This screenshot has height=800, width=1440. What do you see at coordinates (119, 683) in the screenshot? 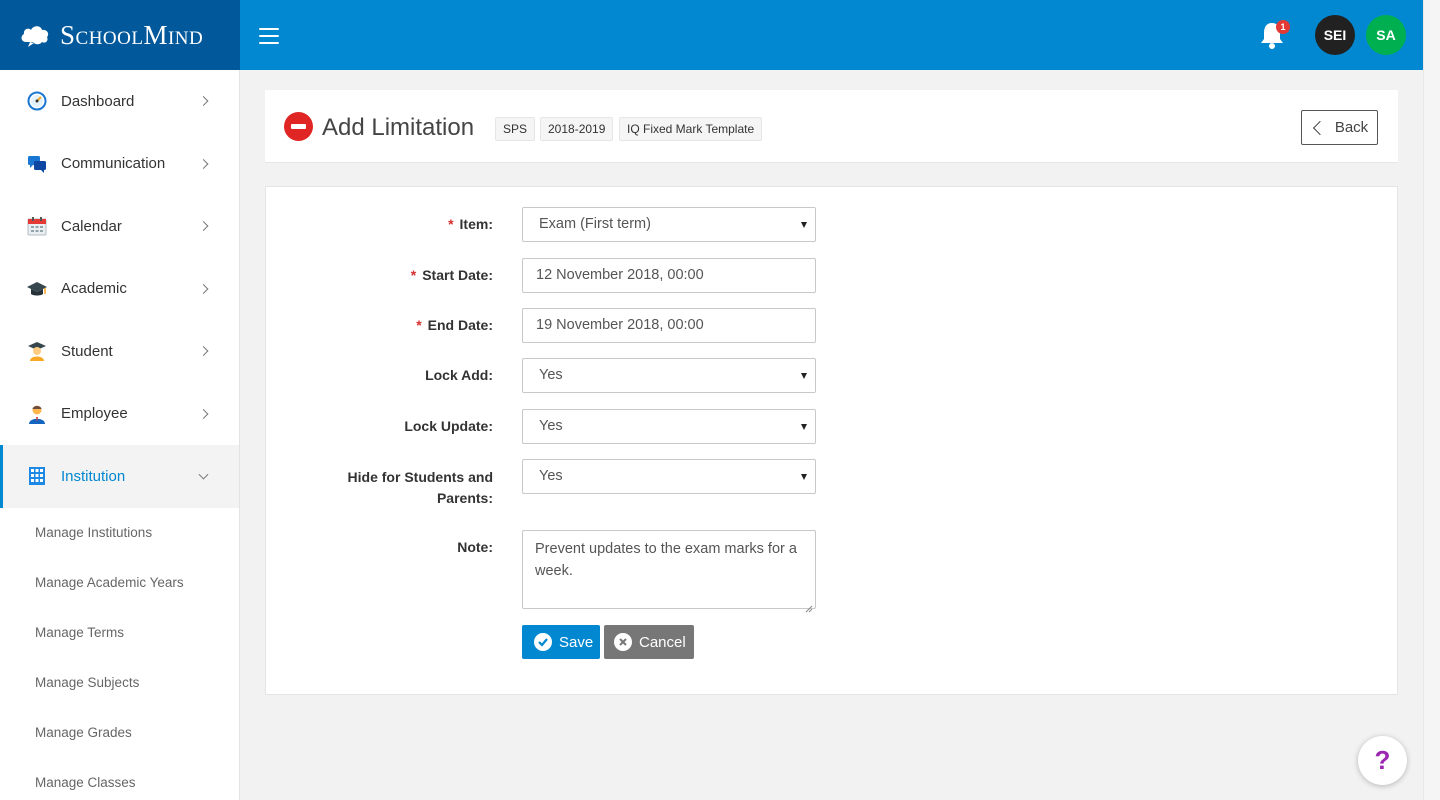
I see `sidebar-subitem-manage-subjects: Manage Subjects` at bounding box center [119, 683].